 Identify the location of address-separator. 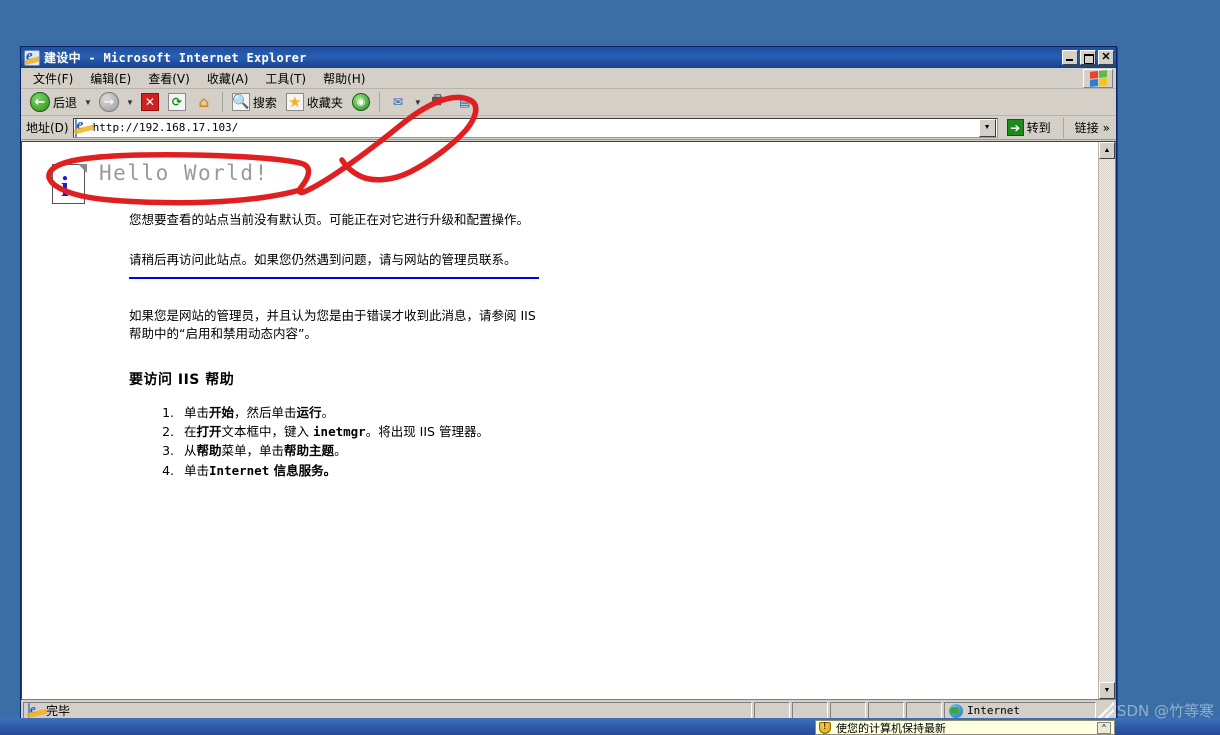
(1063, 127).